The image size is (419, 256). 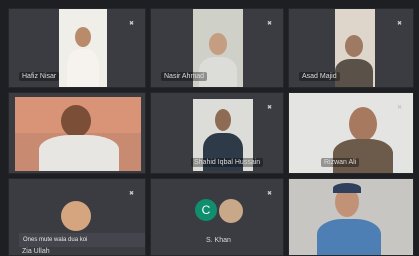 I want to click on participant-name: S. Khan, so click(x=218, y=240).